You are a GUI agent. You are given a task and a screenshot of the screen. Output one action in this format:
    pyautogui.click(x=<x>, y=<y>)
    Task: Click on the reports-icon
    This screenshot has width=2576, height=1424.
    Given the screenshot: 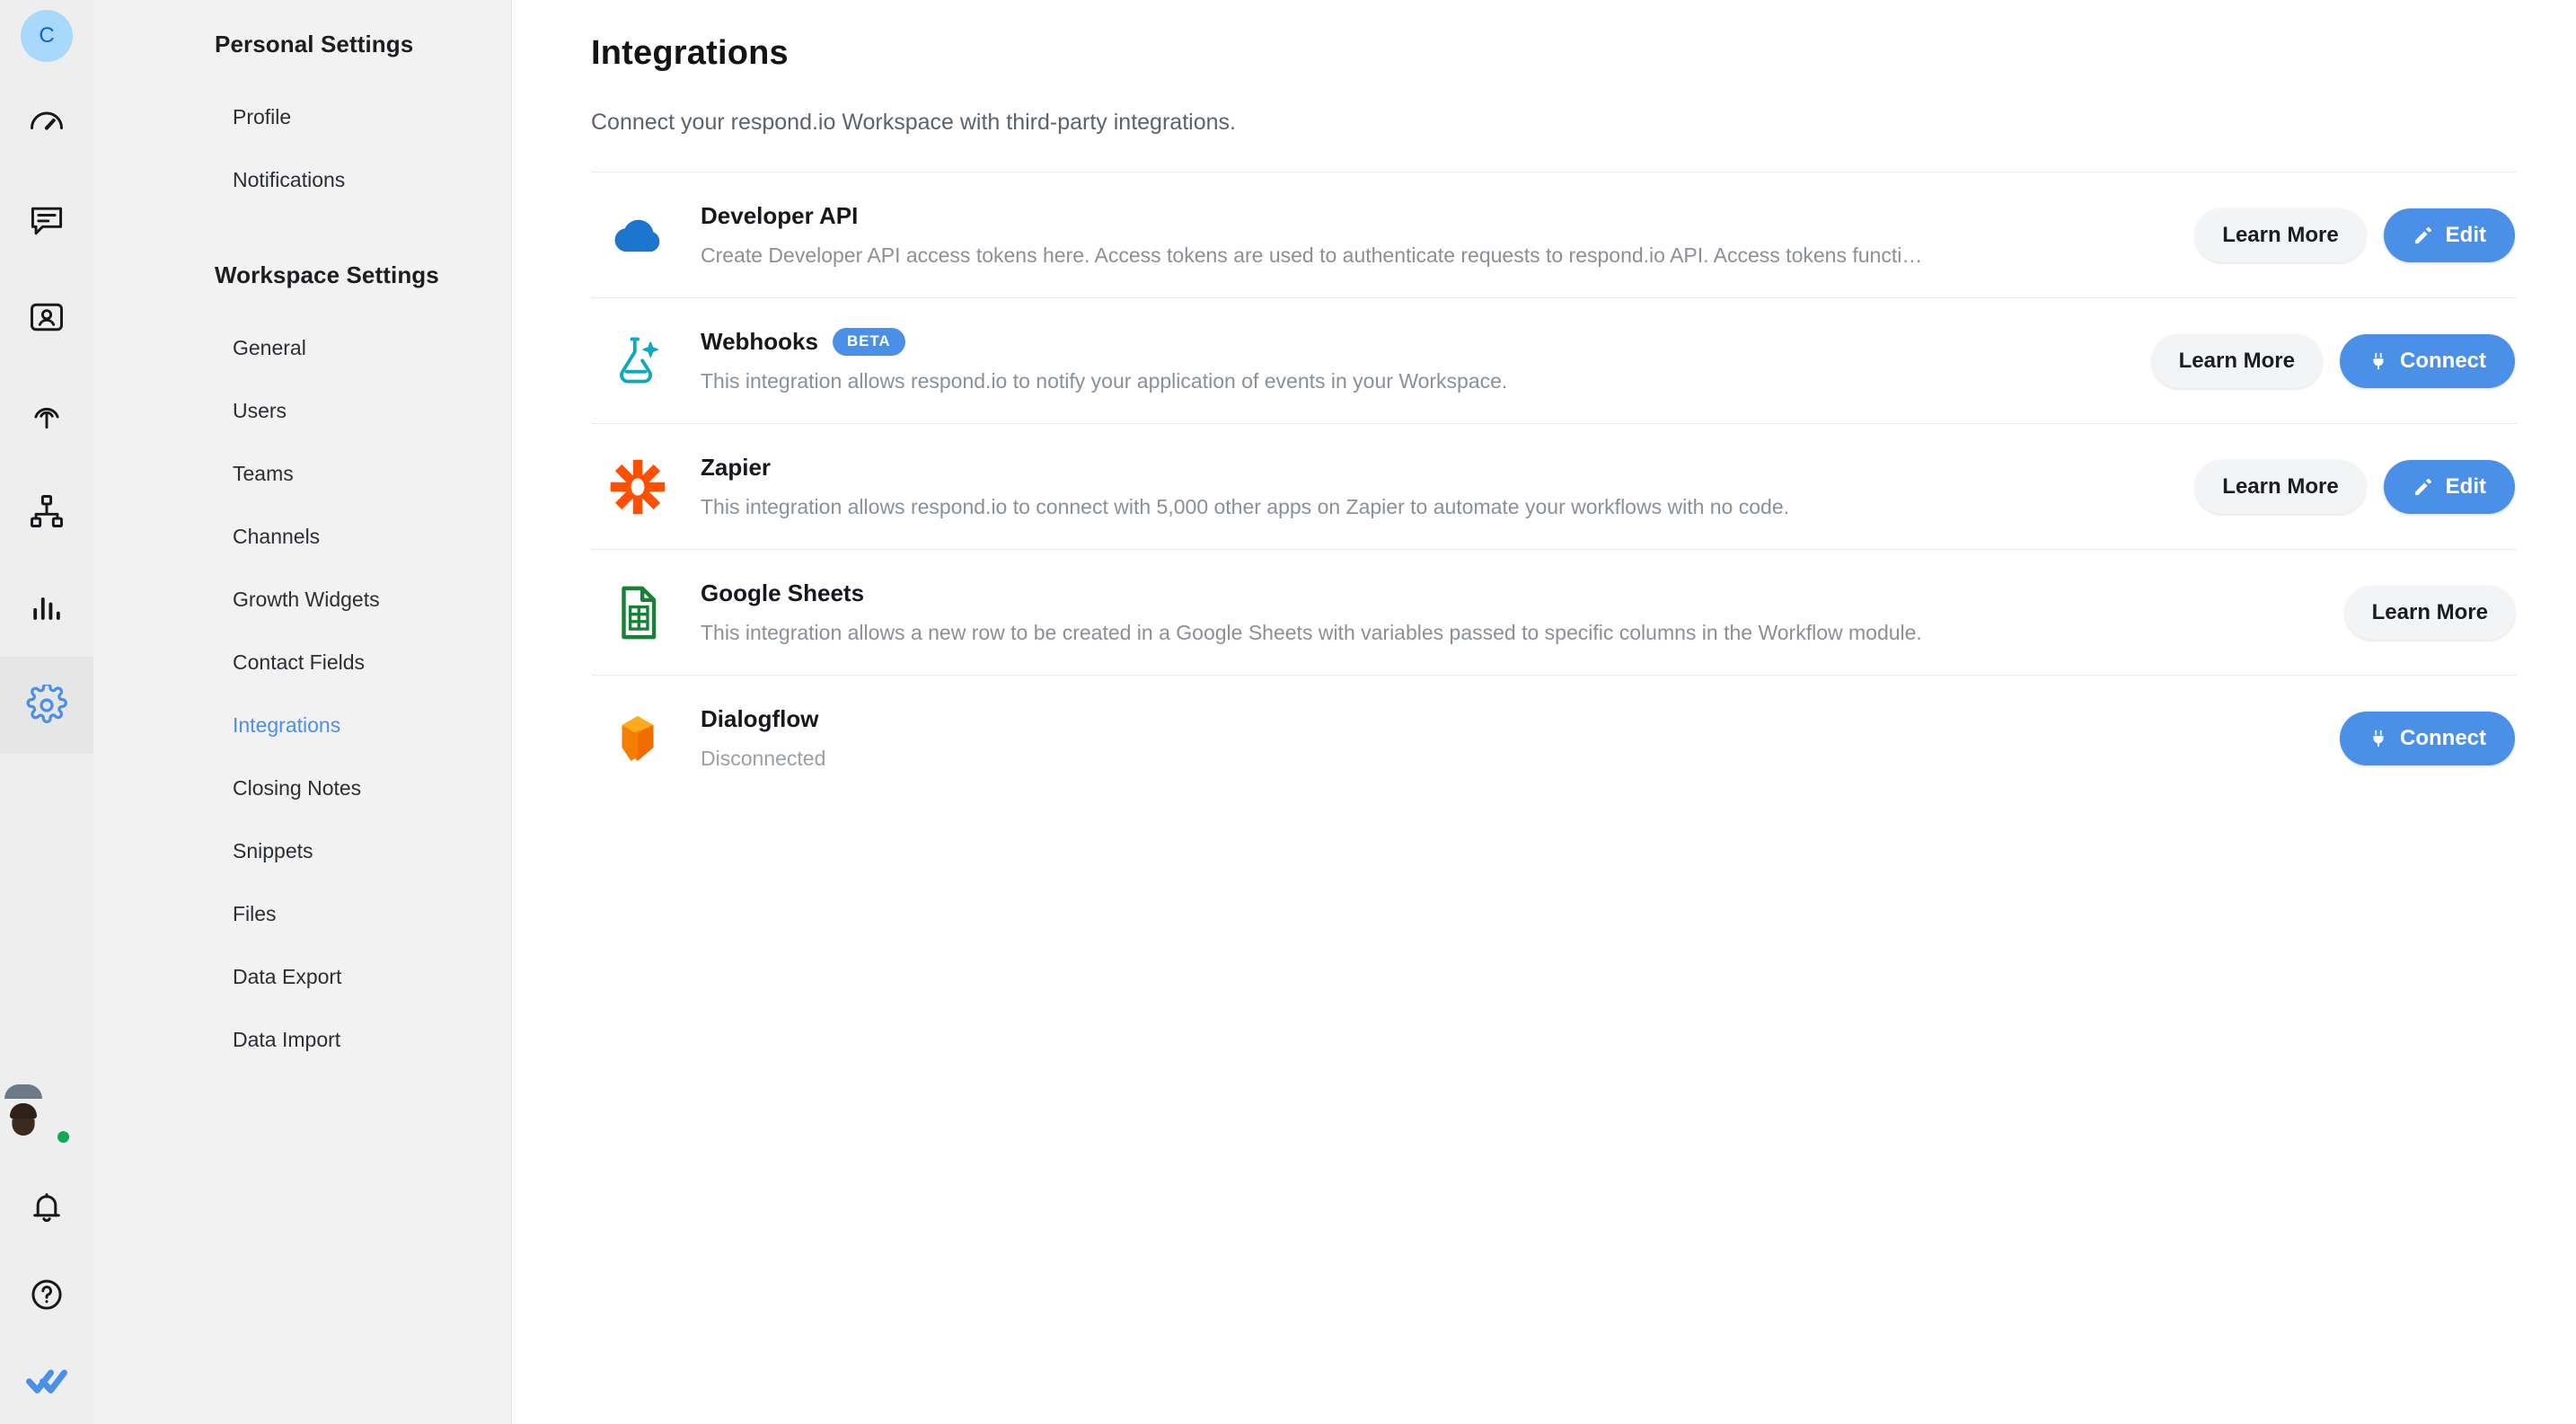 What is the action you would take?
    pyautogui.click(x=46, y=608)
    